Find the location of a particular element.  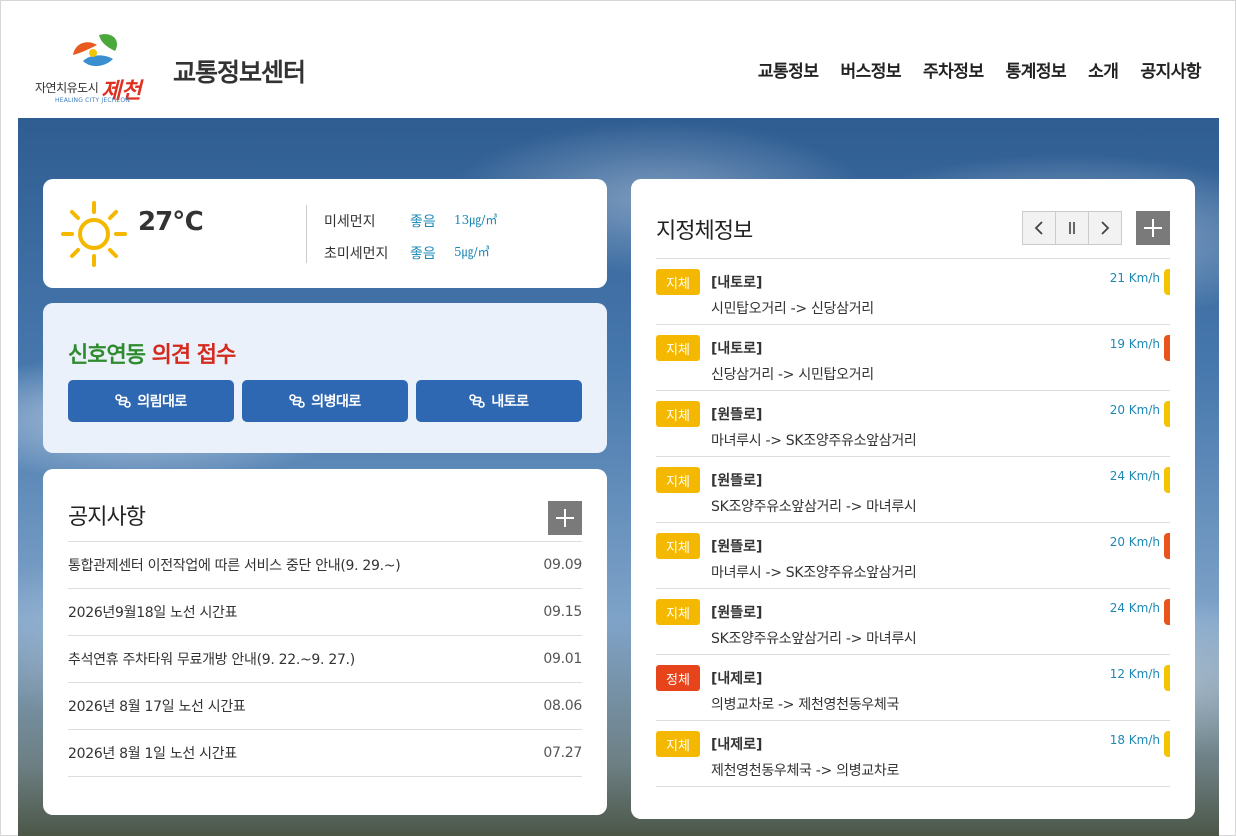

notice-item: 통합관제센터 이전작업에 따른 서비스 중단 안내(9. 29.~) 09.09 is located at coordinates (325, 565).